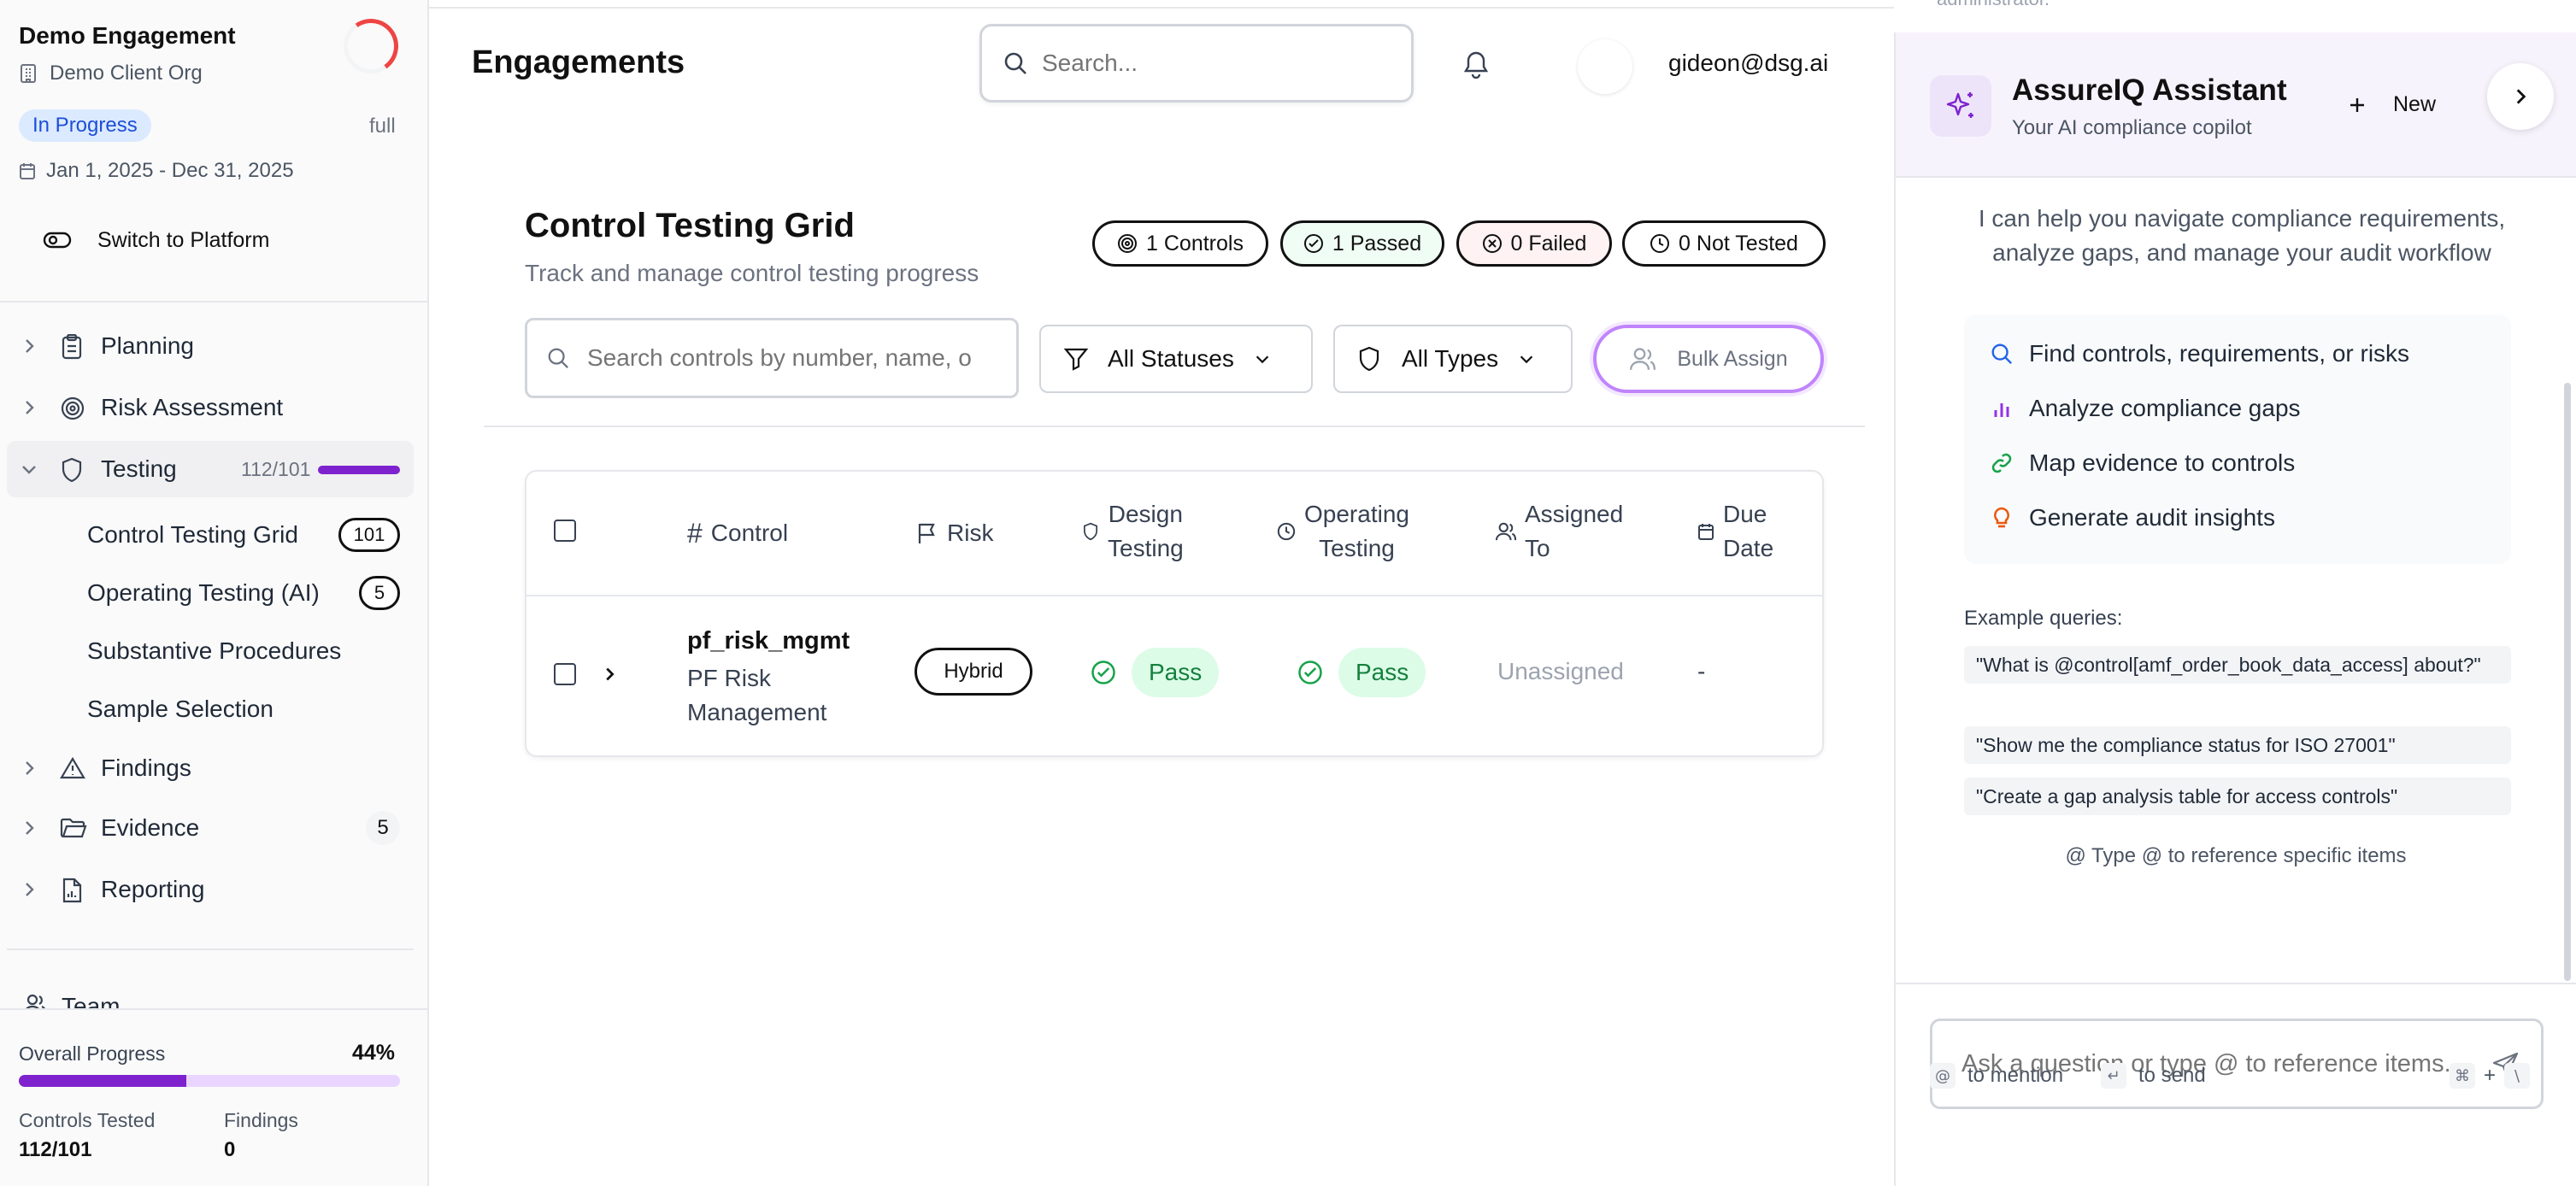 The height and width of the screenshot is (1186, 2576). I want to click on column-header-assigned-to: Assigned To, so click(1559, 531).